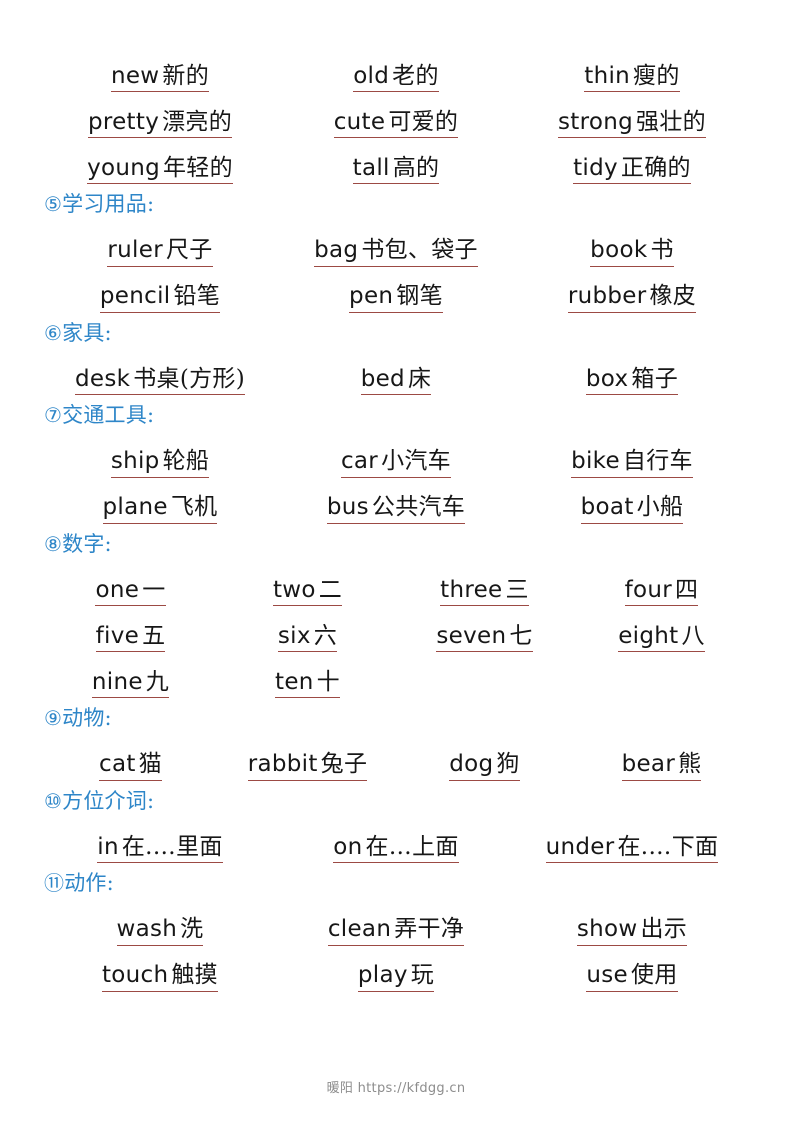 The image size is (792, 1122). What do you see at coordinates (429, 929) in the screenshot?
I see `term-chinese: 弄干净` at bounding box center [429, 929].